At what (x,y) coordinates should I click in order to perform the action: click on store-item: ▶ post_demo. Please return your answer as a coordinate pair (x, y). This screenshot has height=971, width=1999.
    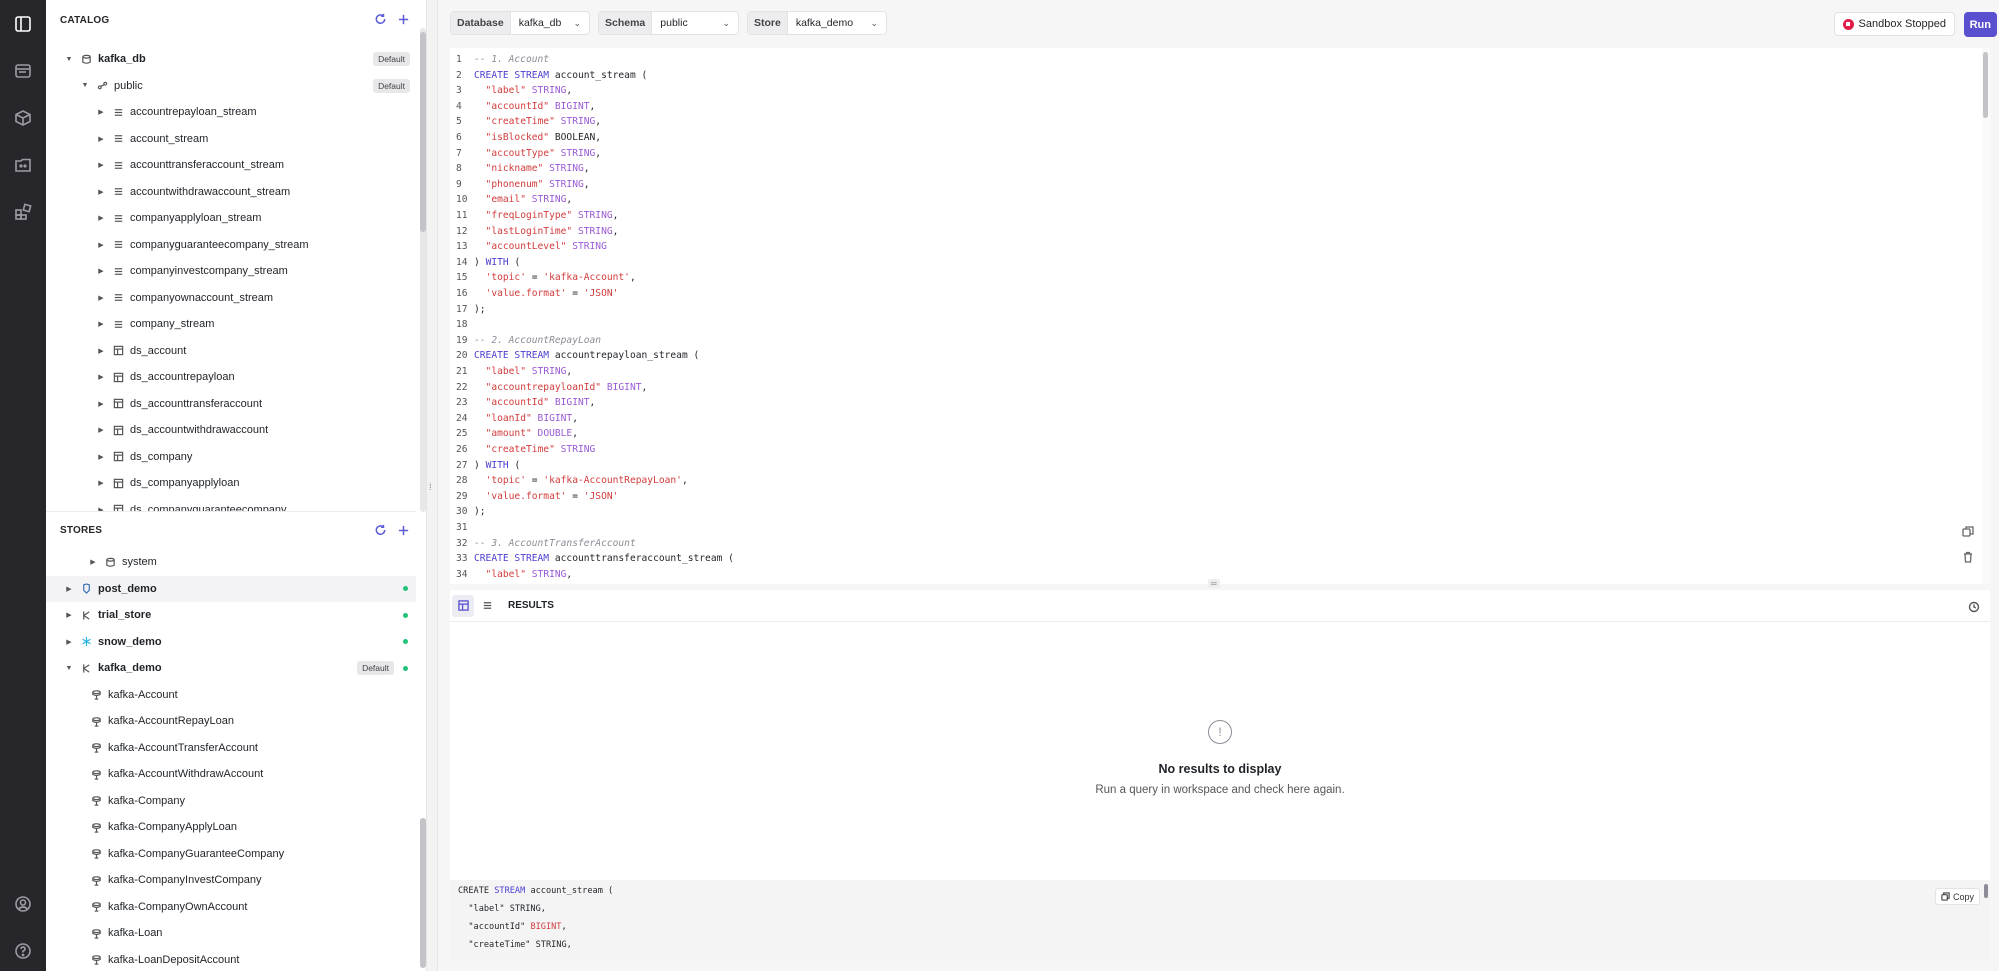
    Looking at the image, I should click on (231, 588).